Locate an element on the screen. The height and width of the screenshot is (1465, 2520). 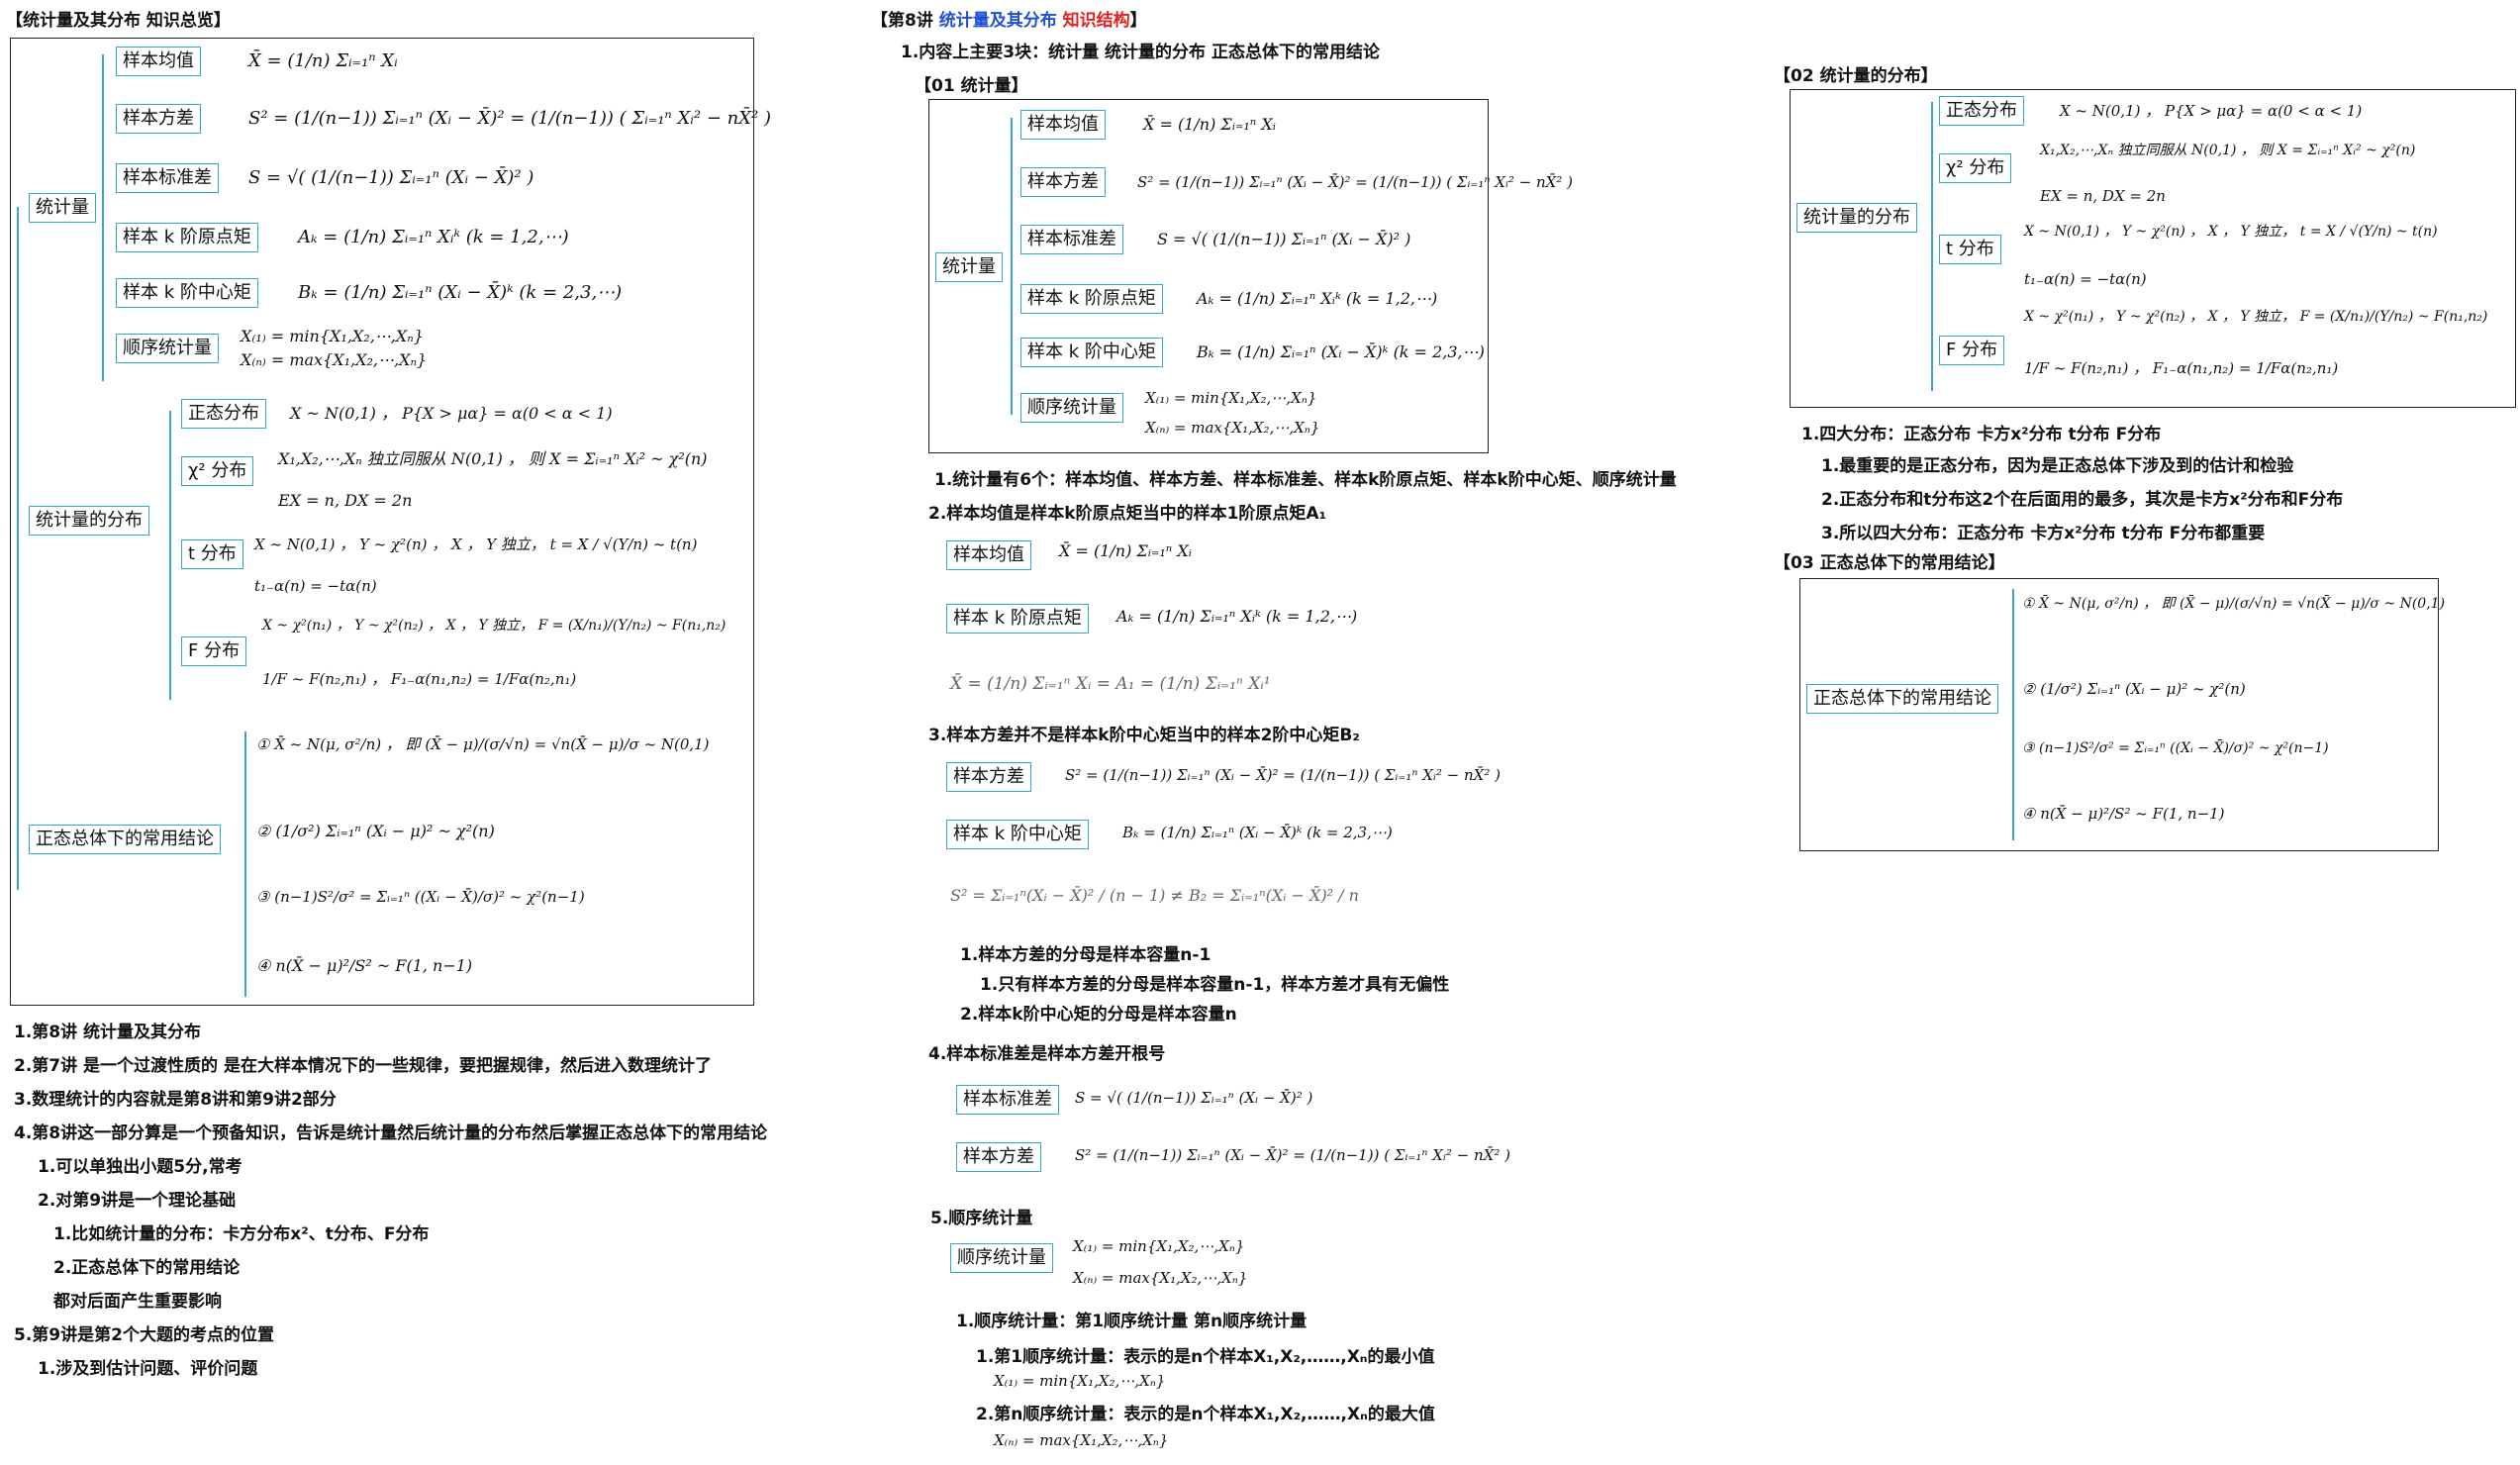
node-distribution: 统计量的分布 is located at coordinates (1856, 218).